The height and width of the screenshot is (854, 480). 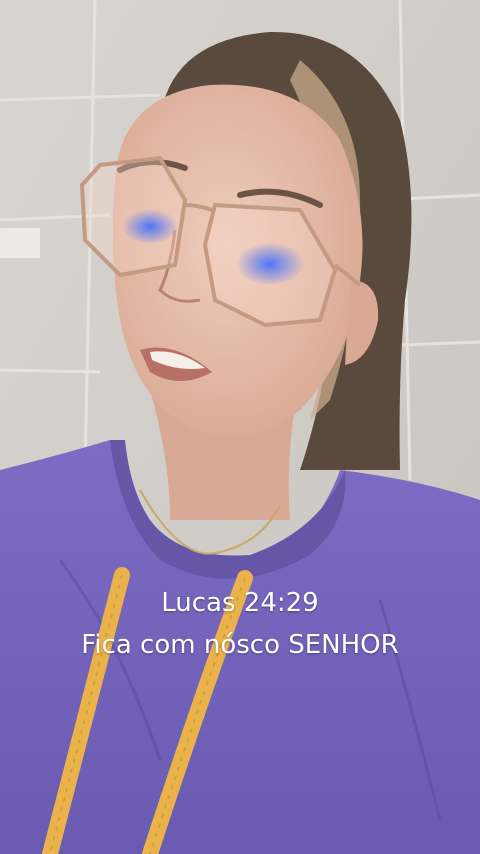 What do you see at coordinates (240, 624) in the screenshot?
I see `verse-caption: Lucas 24:29 Fica com nósco SENHOR` at bounding box center [240, 624].